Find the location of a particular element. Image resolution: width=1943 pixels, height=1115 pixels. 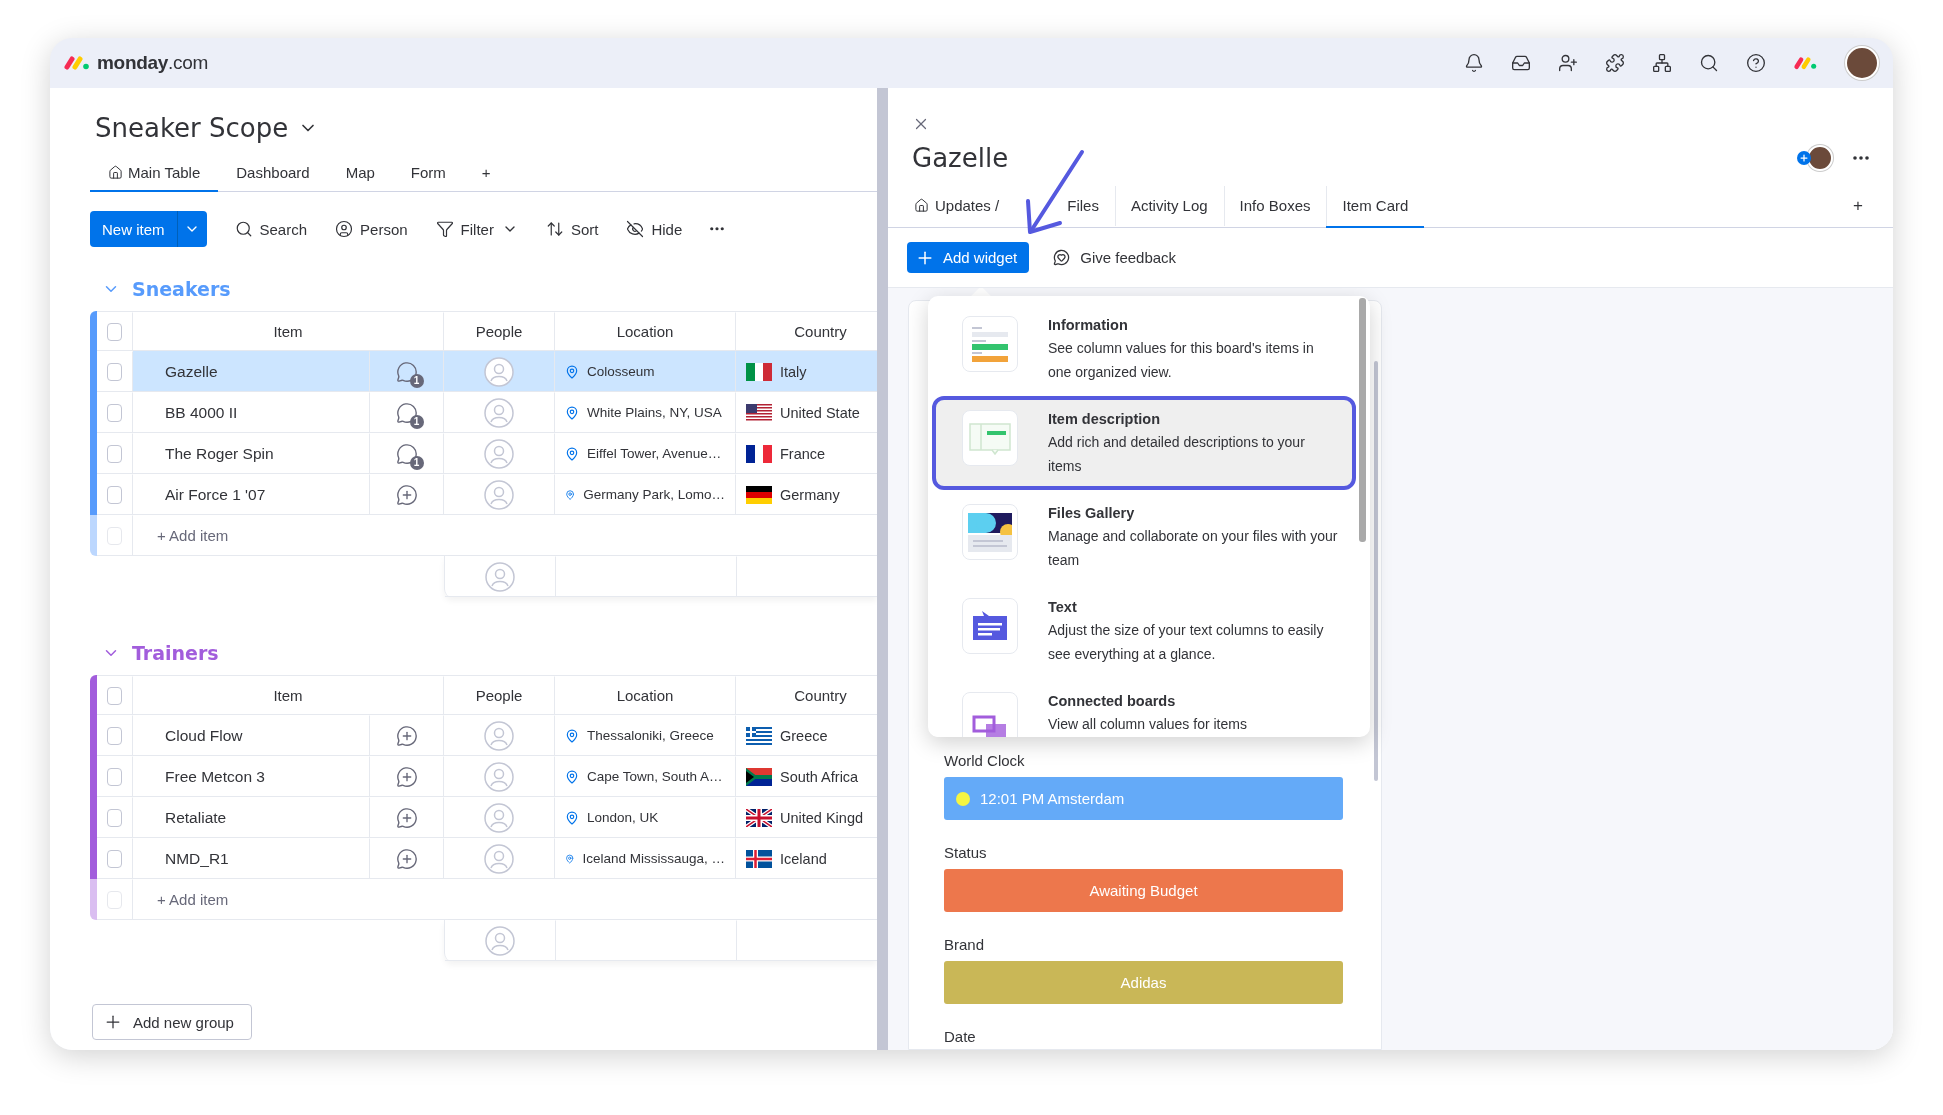

new-item-button: New item is located at coordinates (133, 229).